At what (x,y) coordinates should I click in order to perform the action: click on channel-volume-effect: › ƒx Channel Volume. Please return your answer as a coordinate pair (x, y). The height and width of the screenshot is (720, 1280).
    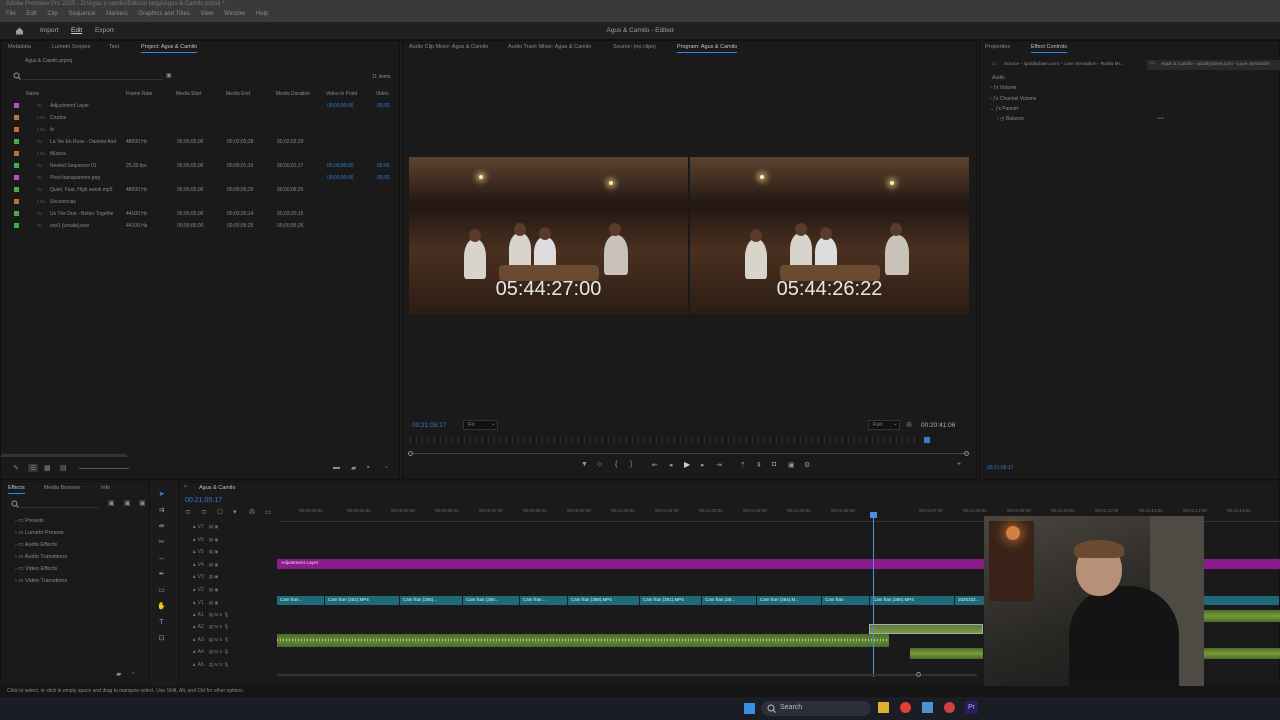
    Looking at the image, I should click on (1013, 99).